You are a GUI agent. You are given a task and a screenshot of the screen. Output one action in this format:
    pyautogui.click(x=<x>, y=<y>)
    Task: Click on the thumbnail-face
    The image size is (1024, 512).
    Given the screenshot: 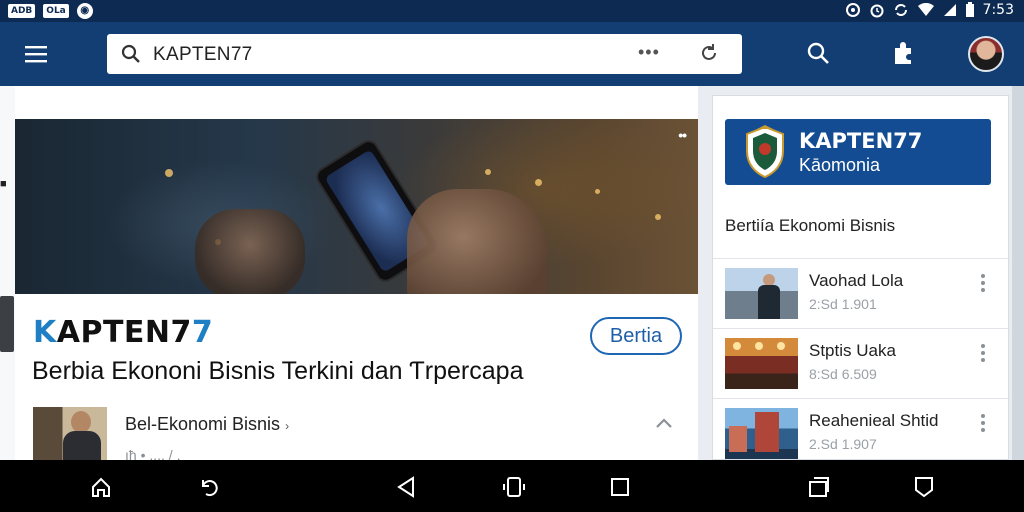 What is the action you would take?
    pyautogui.click(x=81, y=422)
    